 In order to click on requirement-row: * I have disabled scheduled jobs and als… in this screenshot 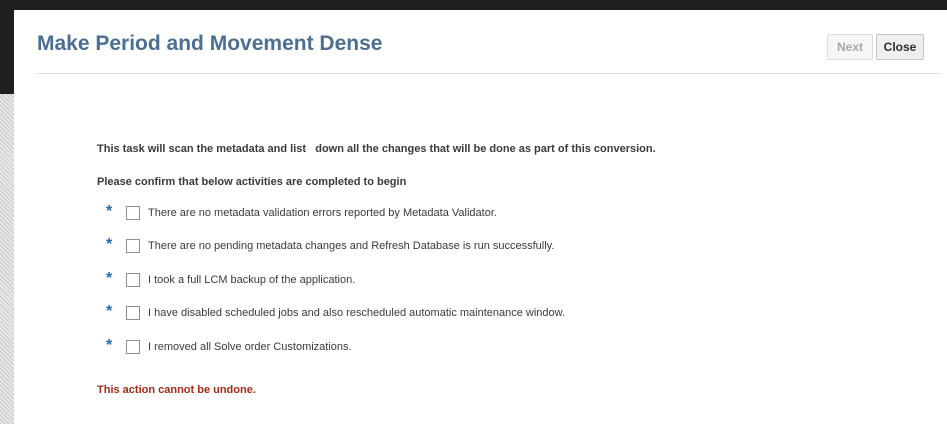, I will do `click(456, 314)`.